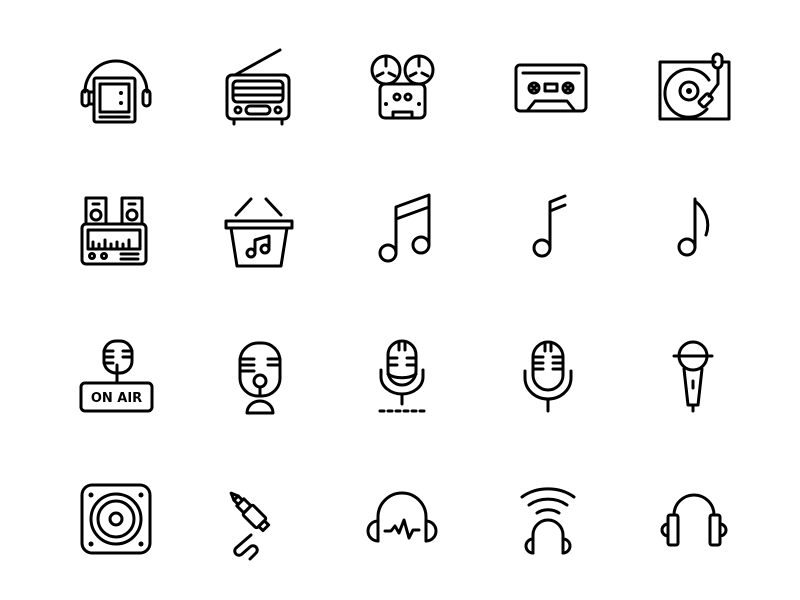 The height and width of the screenshot is (600, 800). What do you see at coordinates (694, 378) in the screenshot?
I see `handheld-microphone-icon` at bounding box center [694, 378].